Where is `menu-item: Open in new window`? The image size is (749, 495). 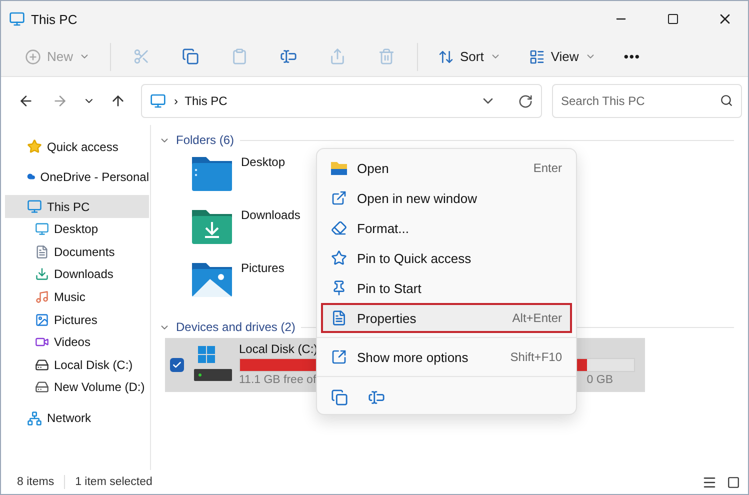 menu-item: Open in new window is located at coordinates (446, 198).